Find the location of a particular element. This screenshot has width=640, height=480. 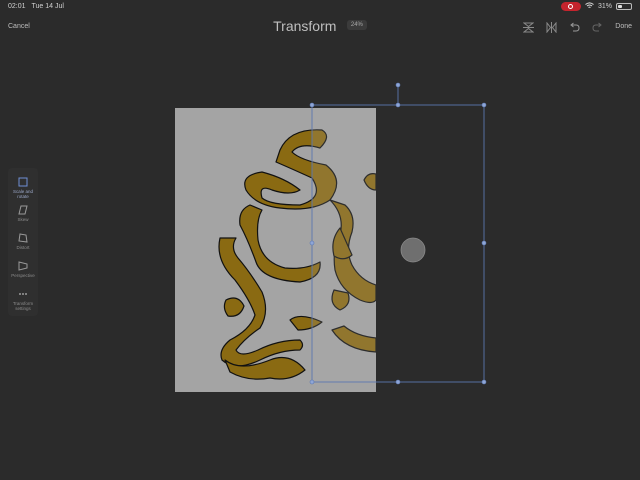

redo-icon is located at coordinates (597, 27).